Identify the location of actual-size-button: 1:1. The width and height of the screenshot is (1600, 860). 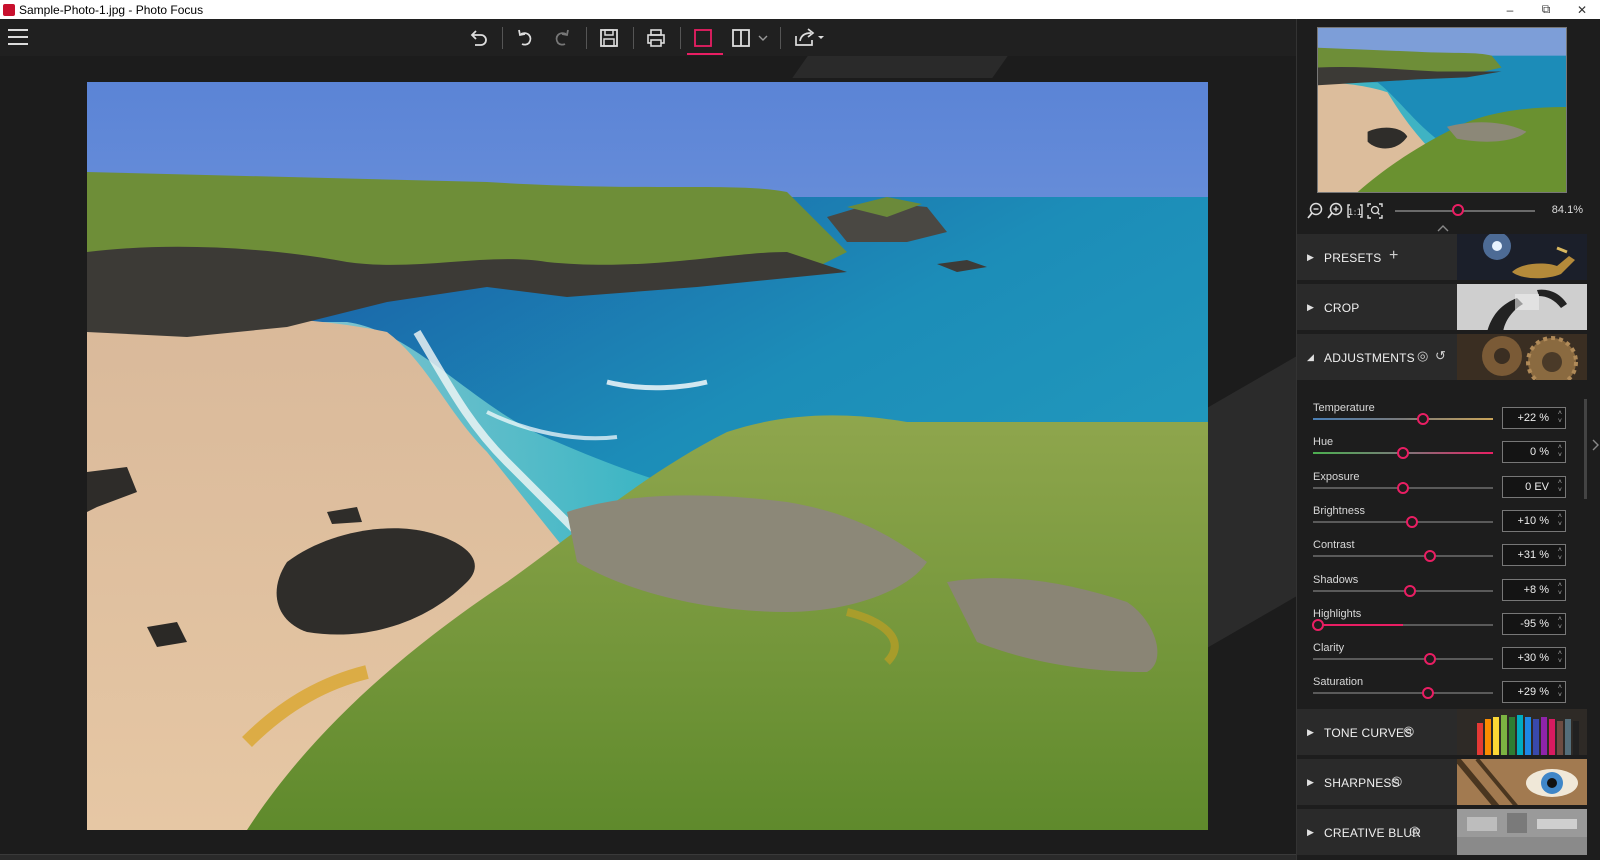
(1355, 211).